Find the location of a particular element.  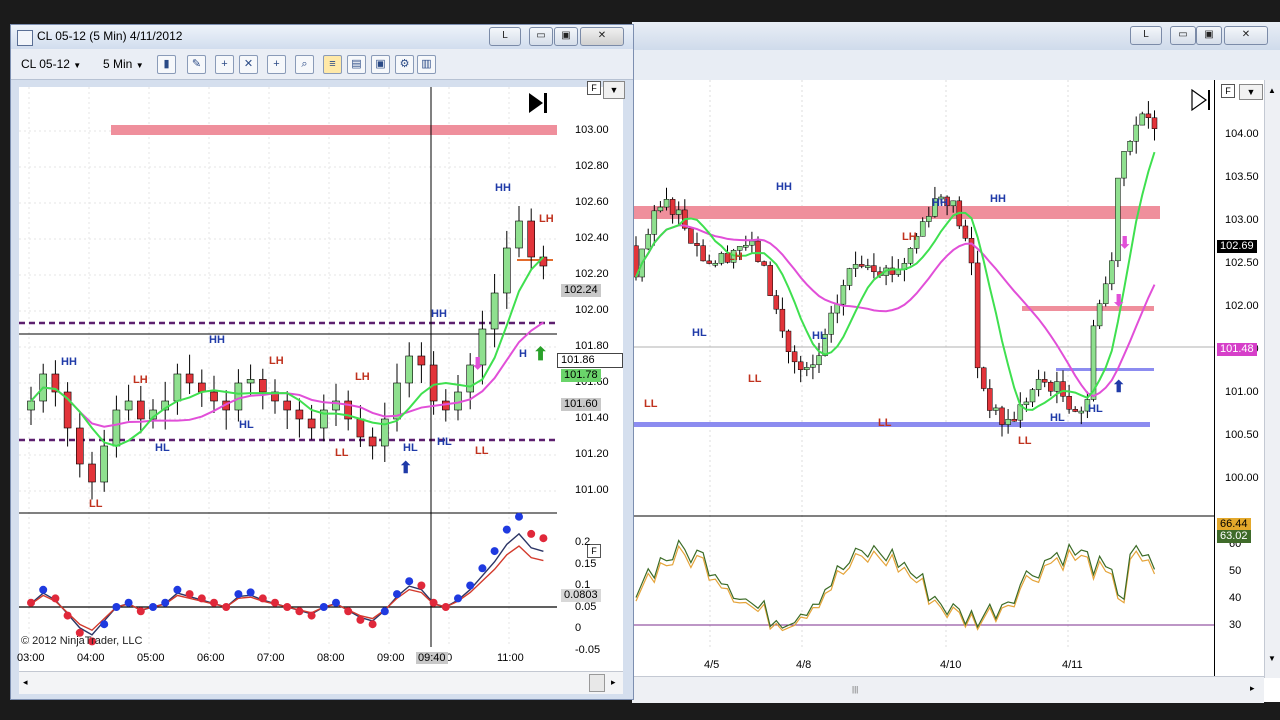

properties-icon: ⚙ is located at coordinates (404, 64).